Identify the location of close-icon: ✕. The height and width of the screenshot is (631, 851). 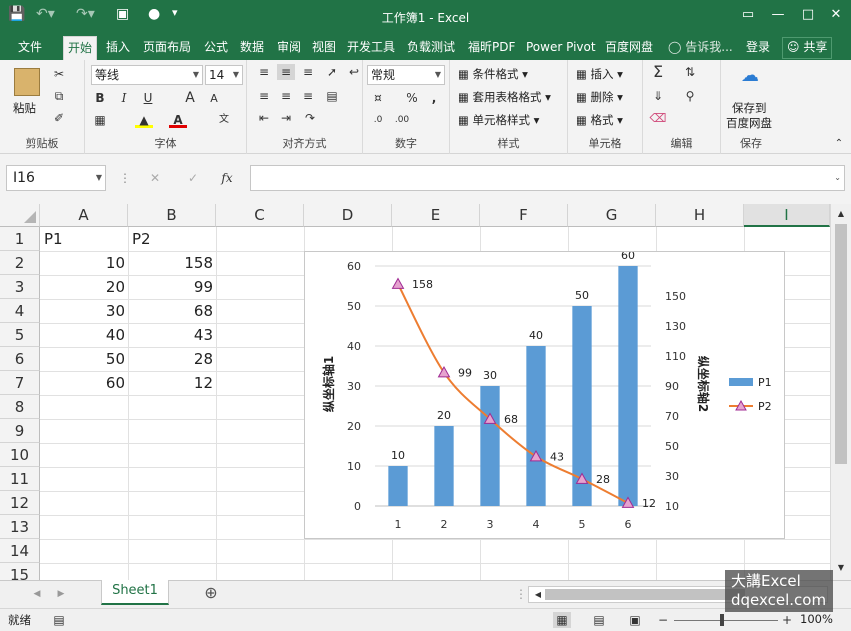
(836, 15).